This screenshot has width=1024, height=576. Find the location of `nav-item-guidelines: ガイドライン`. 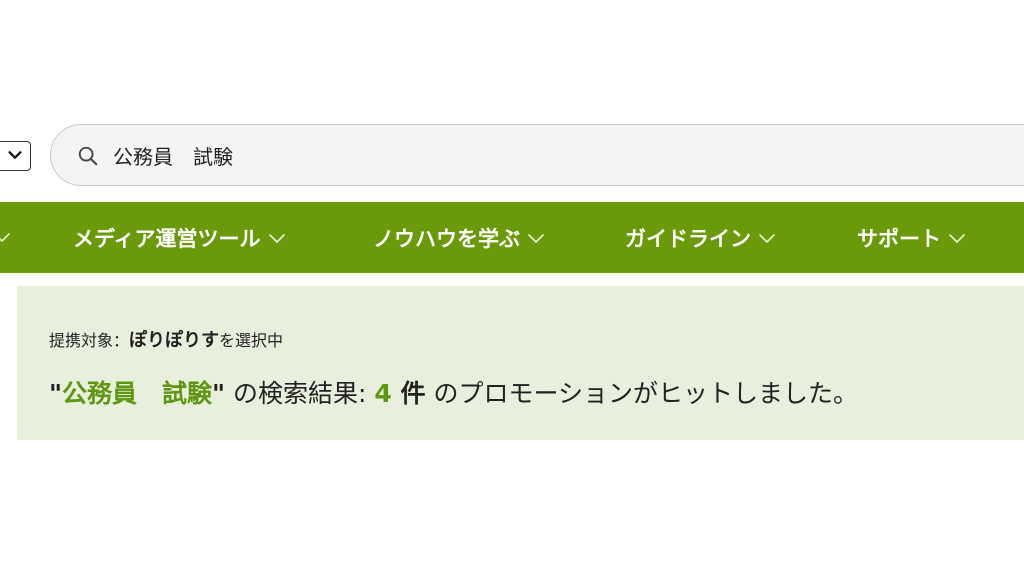

nav-item-guidelines: ガイドライン is located at coordinates (701, 237).